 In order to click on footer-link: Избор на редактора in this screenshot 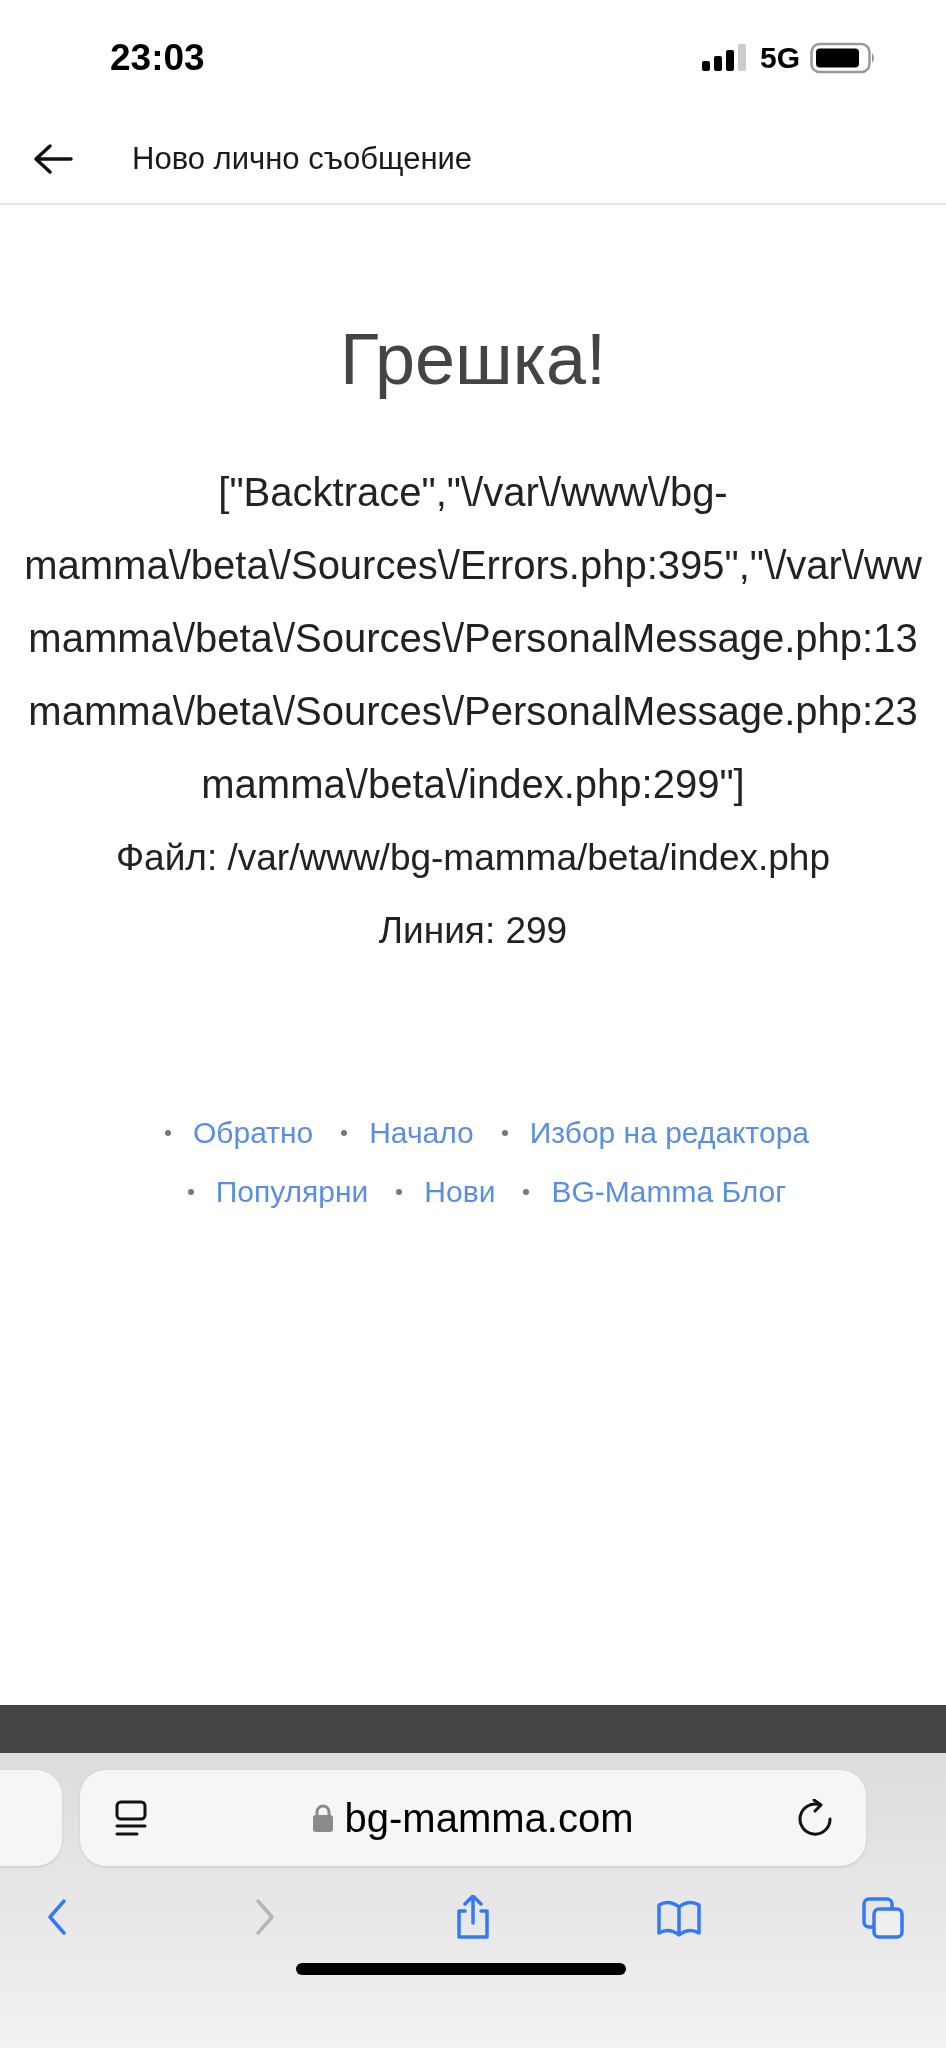, I will do `click(669, 1132)`.